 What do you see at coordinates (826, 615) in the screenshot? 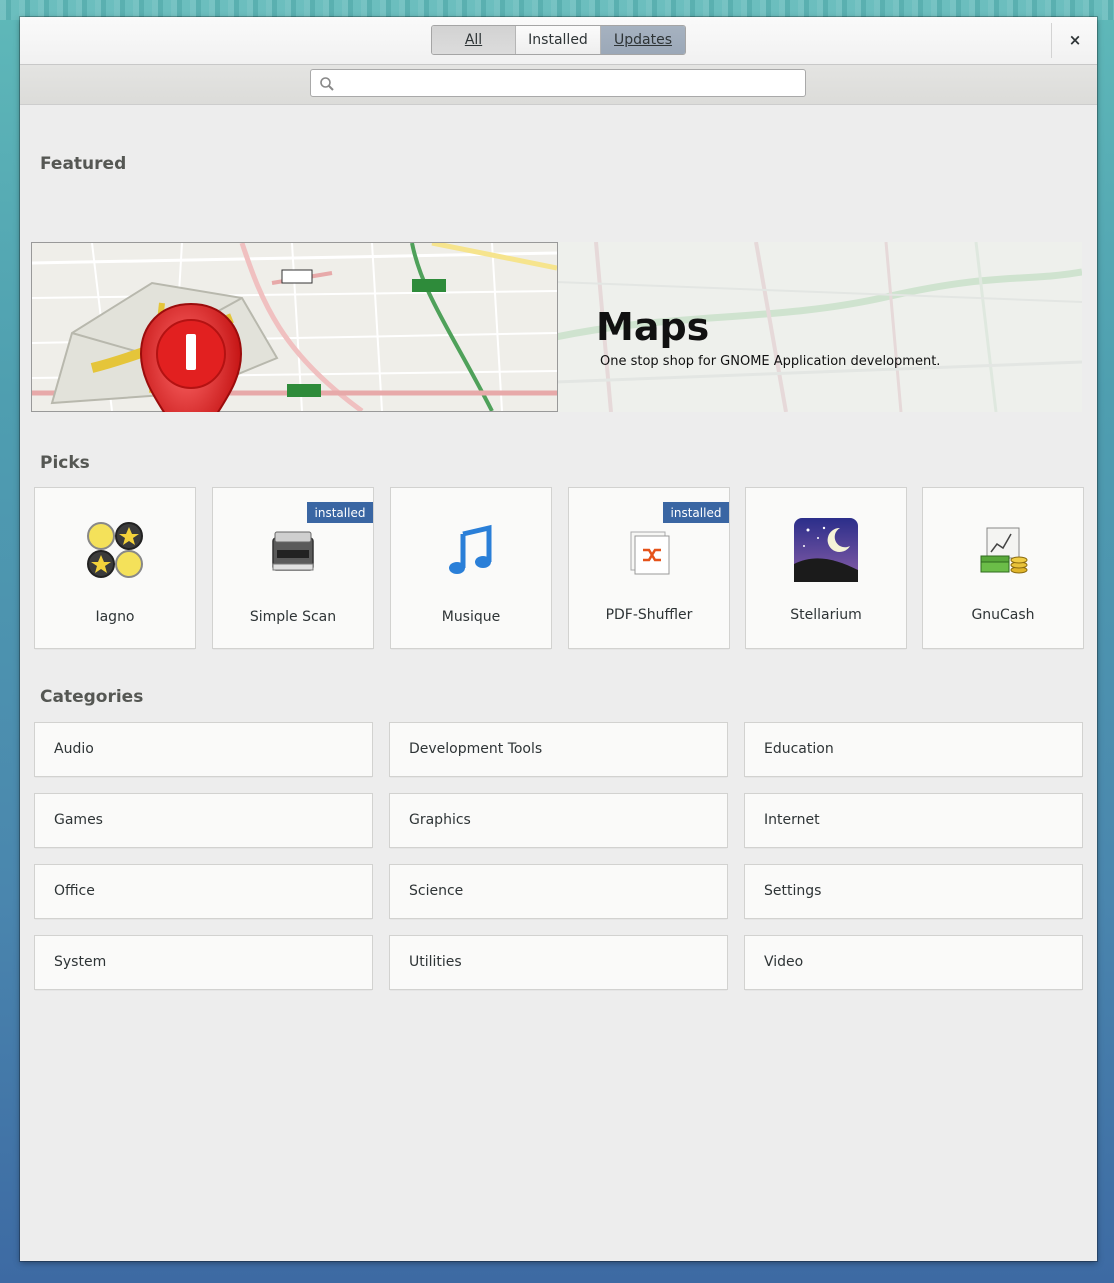
I see `pick-label: Stellarium` at bounding box center [826, 615].